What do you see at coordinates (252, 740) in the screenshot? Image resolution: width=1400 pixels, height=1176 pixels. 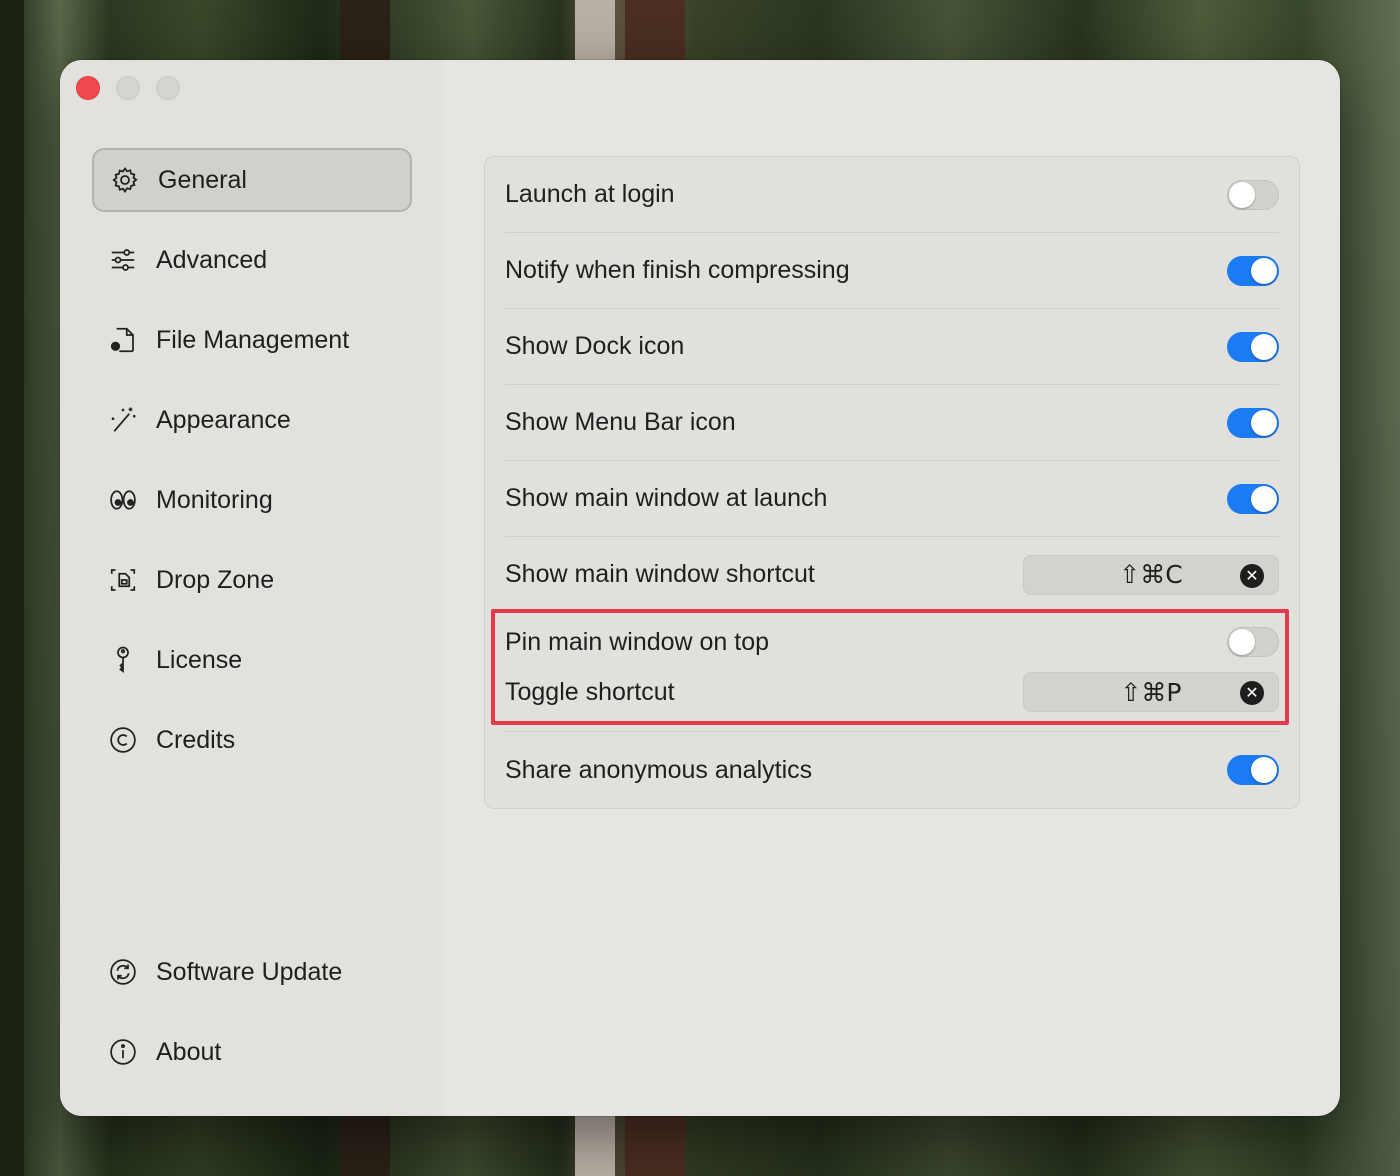 I see `sidebar-item-credits: Credits` at bounding box center [252, 740].